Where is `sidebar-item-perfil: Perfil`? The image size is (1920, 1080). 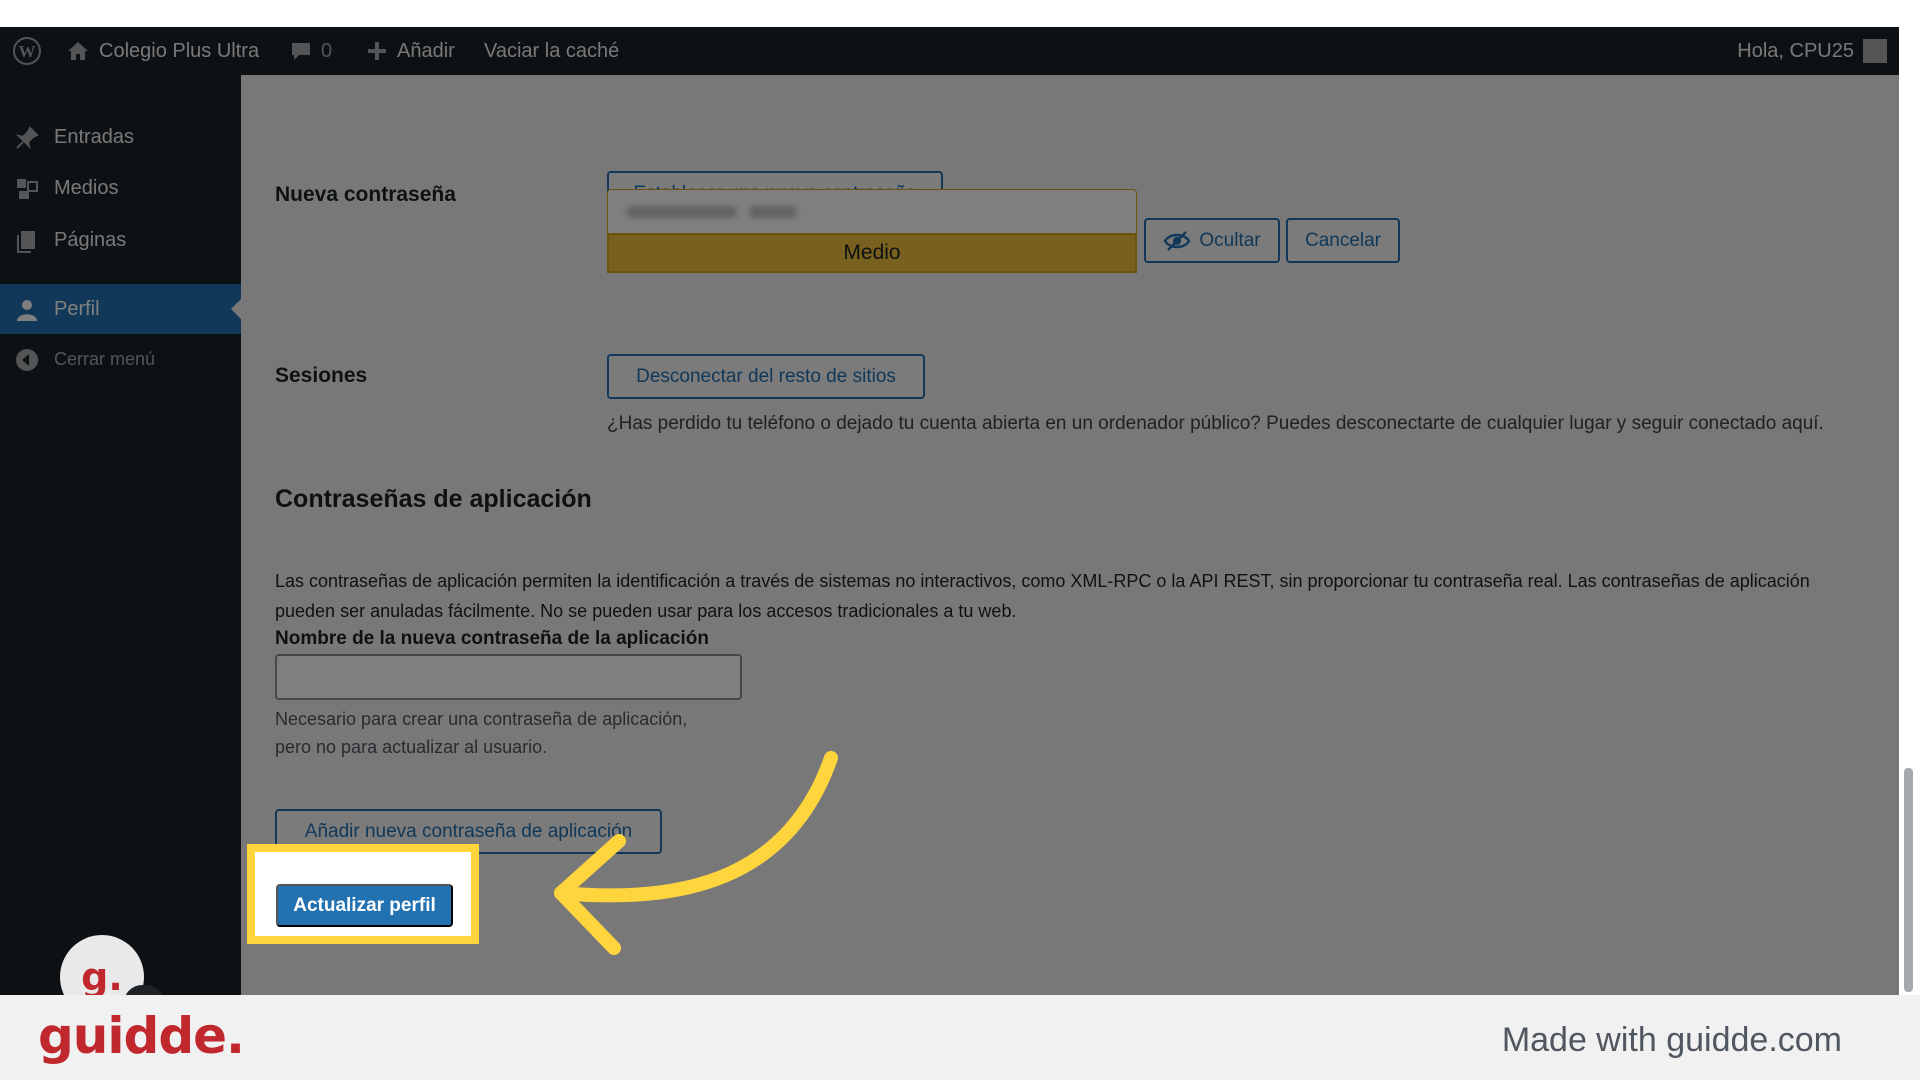
sidebar-item-perfil: Perfil is located at coordinates (120, 309).